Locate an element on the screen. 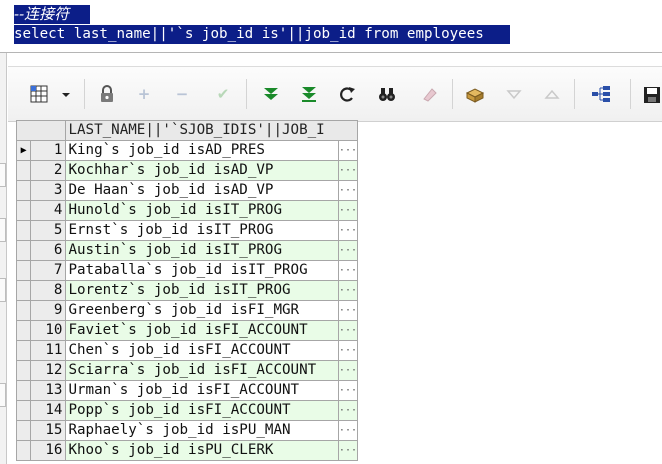  row-number: 9 is located at coordinates (48, 310).